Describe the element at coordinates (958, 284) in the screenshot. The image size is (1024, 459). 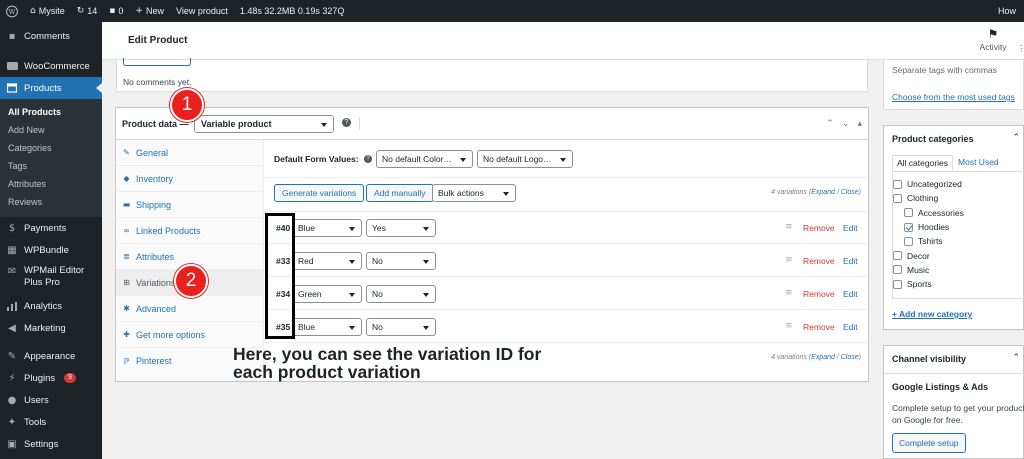
I see `category-item: Sports` at that location.